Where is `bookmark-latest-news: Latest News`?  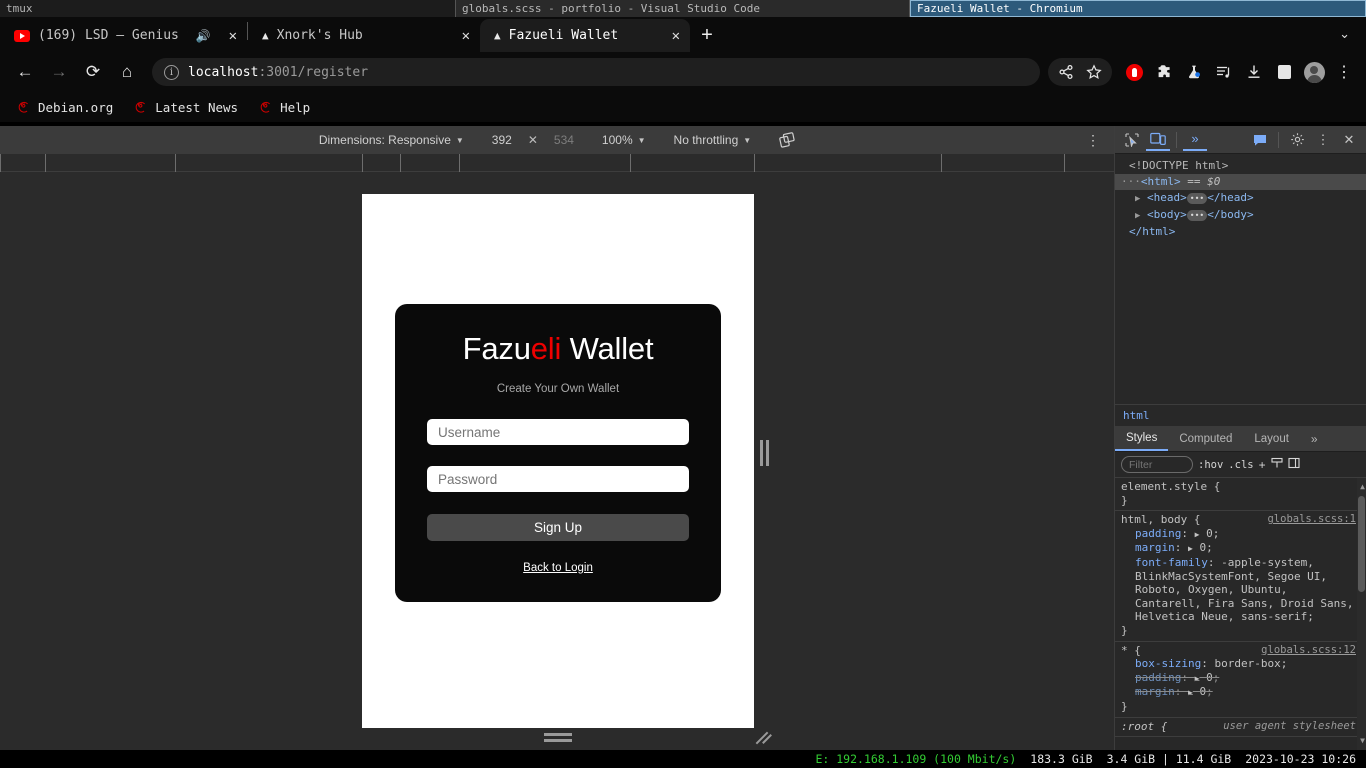 bookmark-latest-news: Latest News is located at coordinates (185, 107).